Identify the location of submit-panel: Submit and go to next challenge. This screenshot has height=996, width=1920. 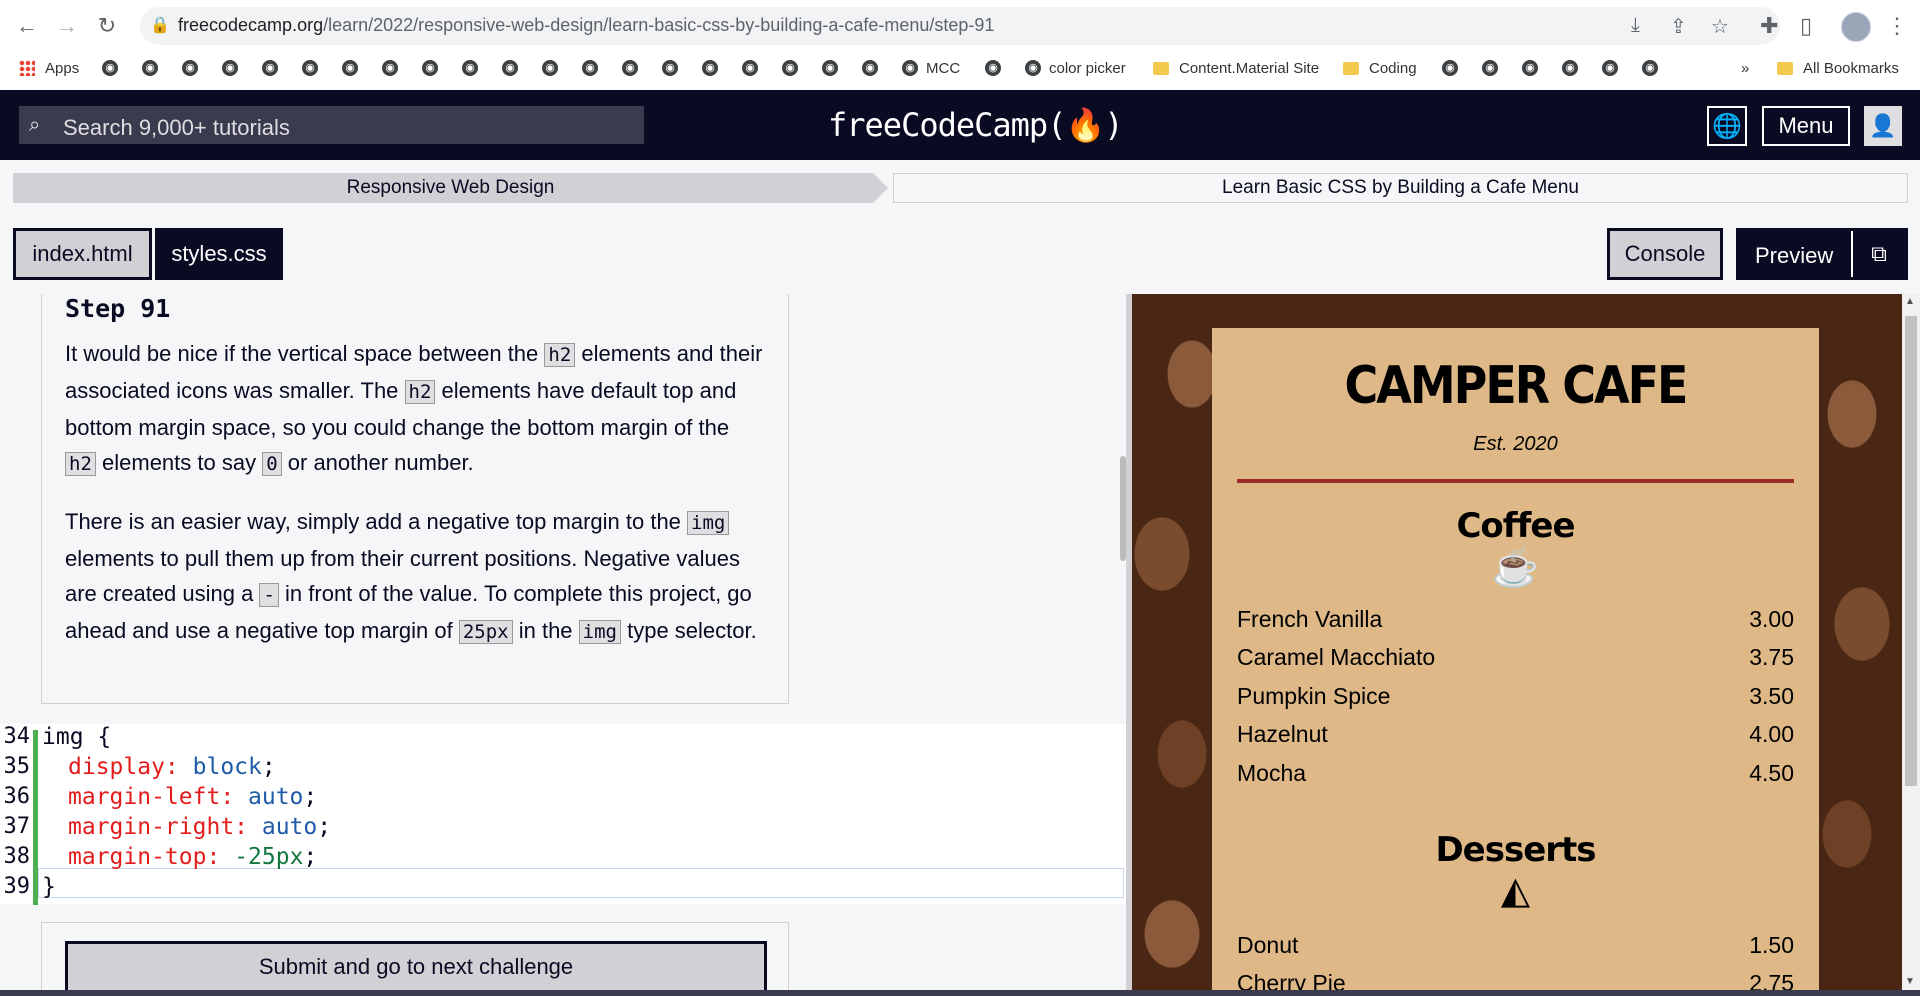
(415, 959).